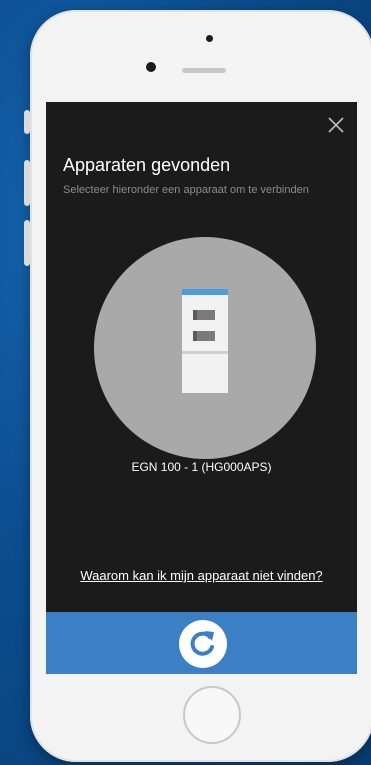 This screenshot has width=371, height=765. I want to click on volume-down-button, so click(27, 243).